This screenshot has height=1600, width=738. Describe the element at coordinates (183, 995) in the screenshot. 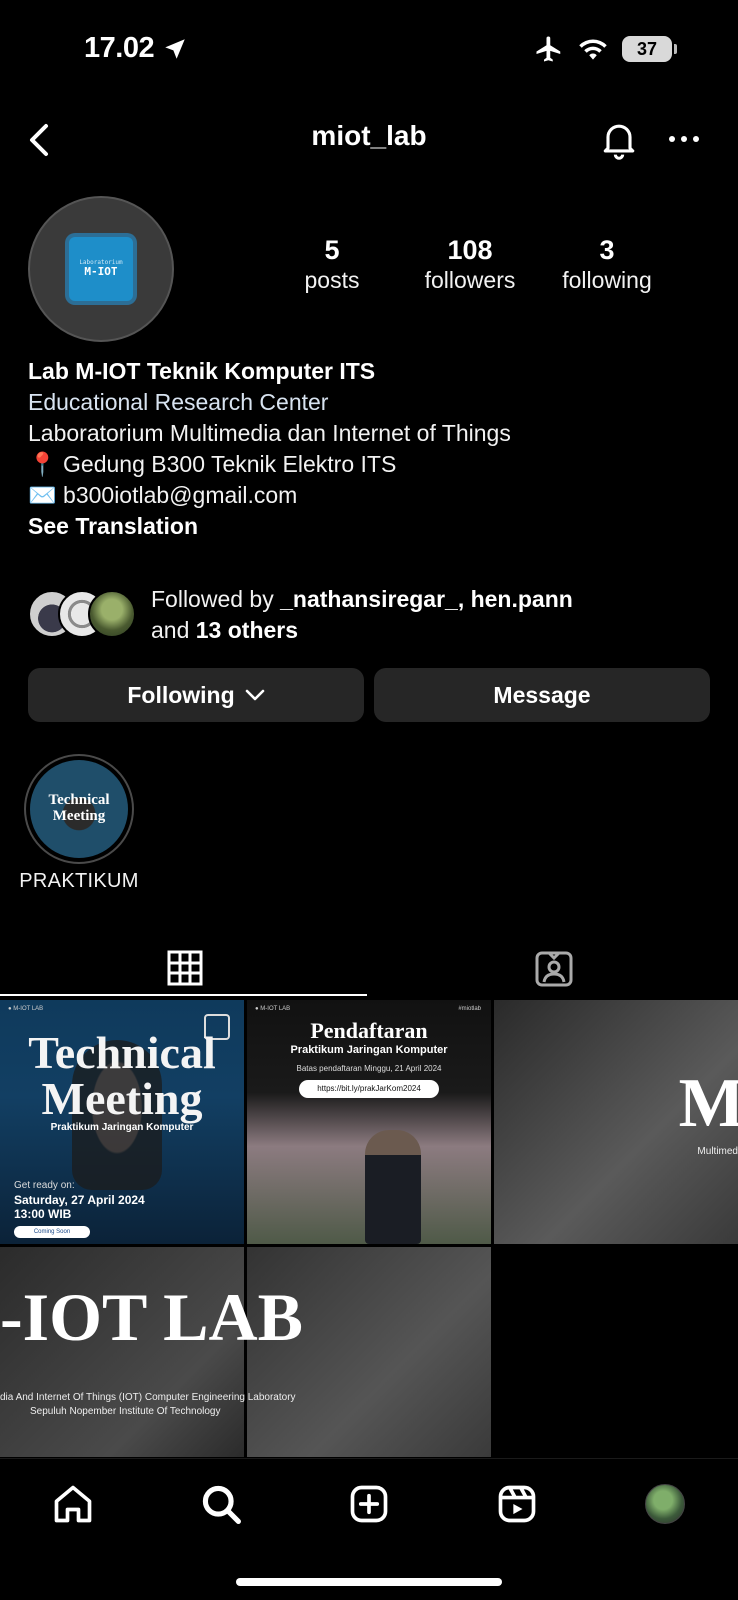

I see `active-tab-indicator` at that location.